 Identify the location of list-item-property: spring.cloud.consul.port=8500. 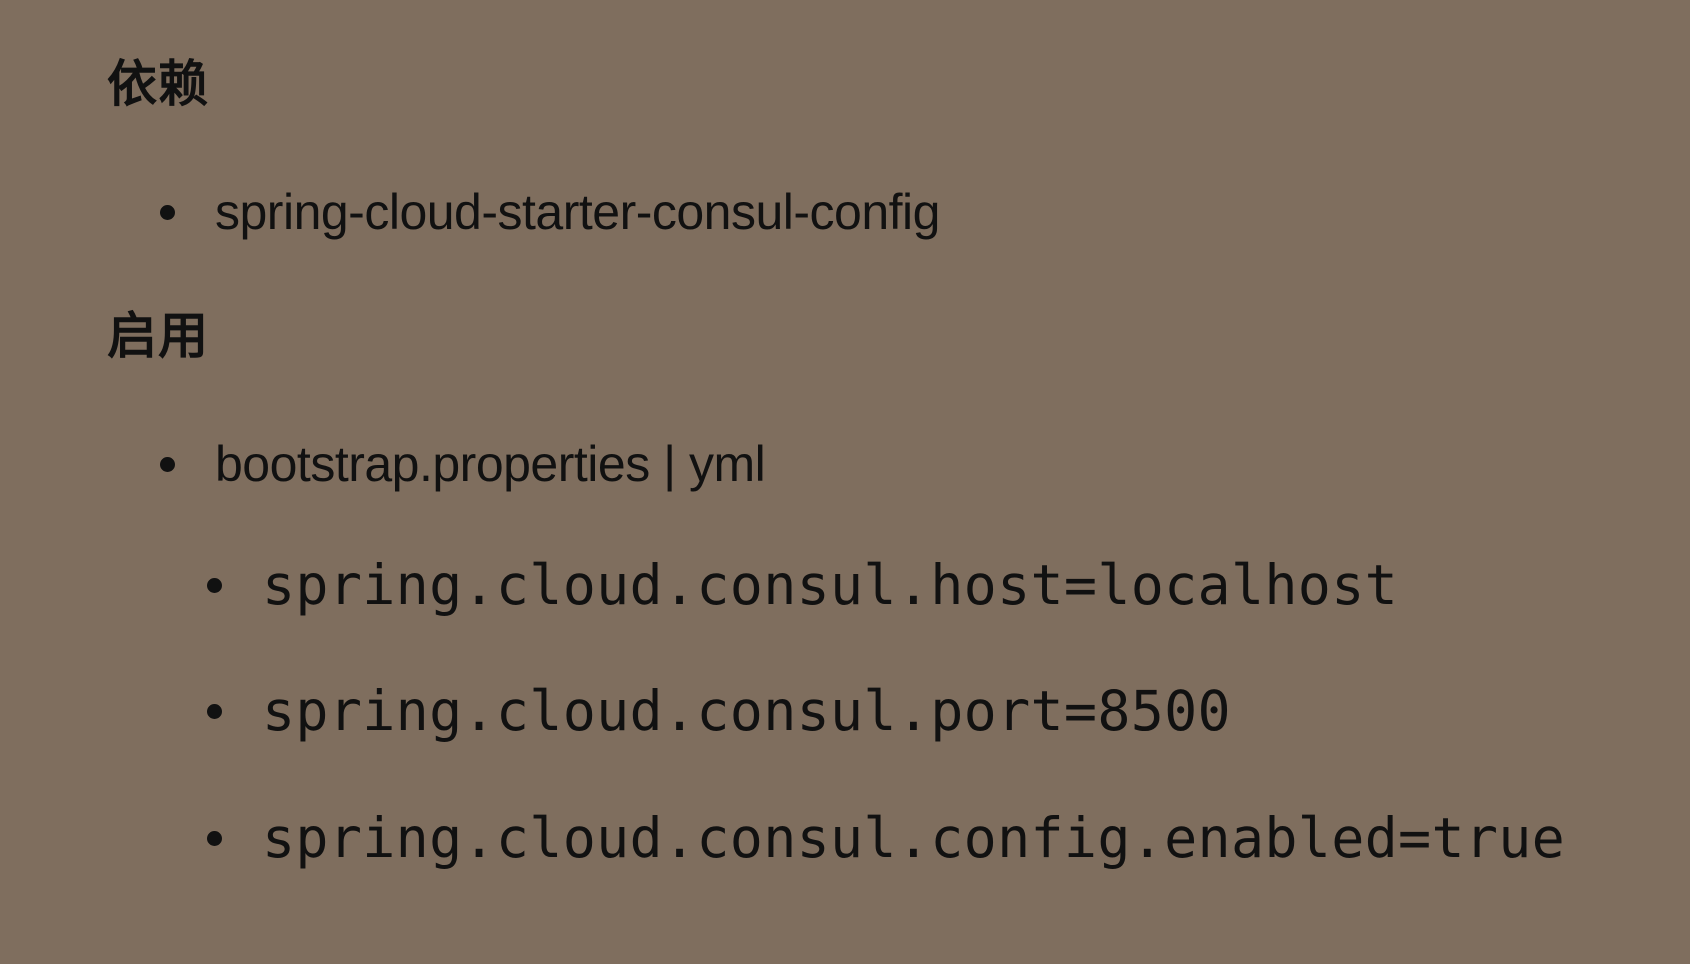
(719, 711).